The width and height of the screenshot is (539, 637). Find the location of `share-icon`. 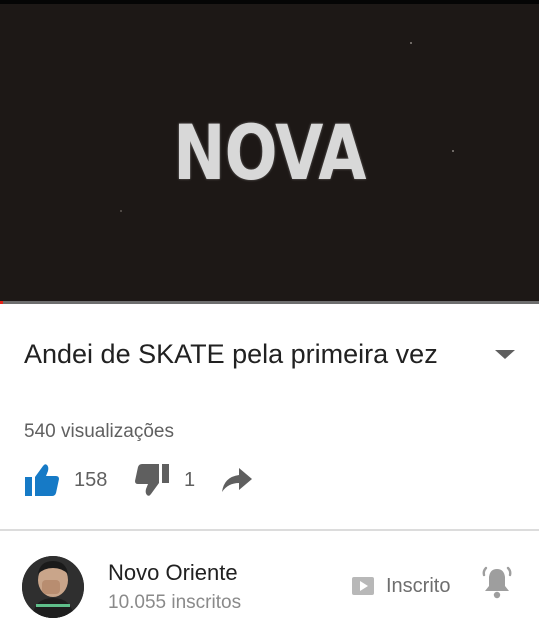

share-icon is located at coordinates (237, 480).